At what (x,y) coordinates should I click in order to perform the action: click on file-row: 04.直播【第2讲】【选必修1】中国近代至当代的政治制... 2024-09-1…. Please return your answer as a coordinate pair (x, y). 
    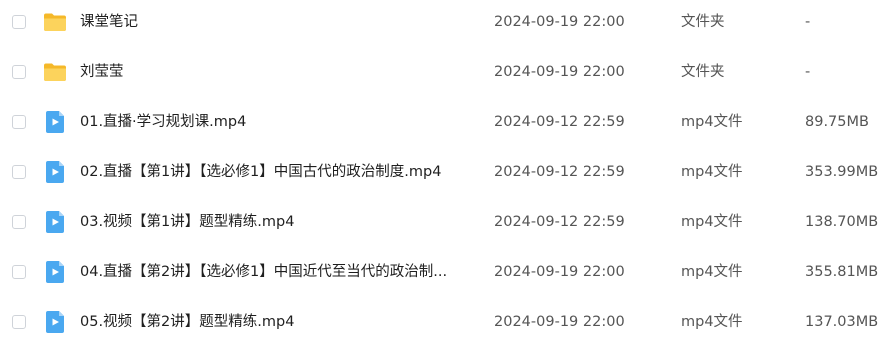
    Looking at the image, I should click on (448, 275).